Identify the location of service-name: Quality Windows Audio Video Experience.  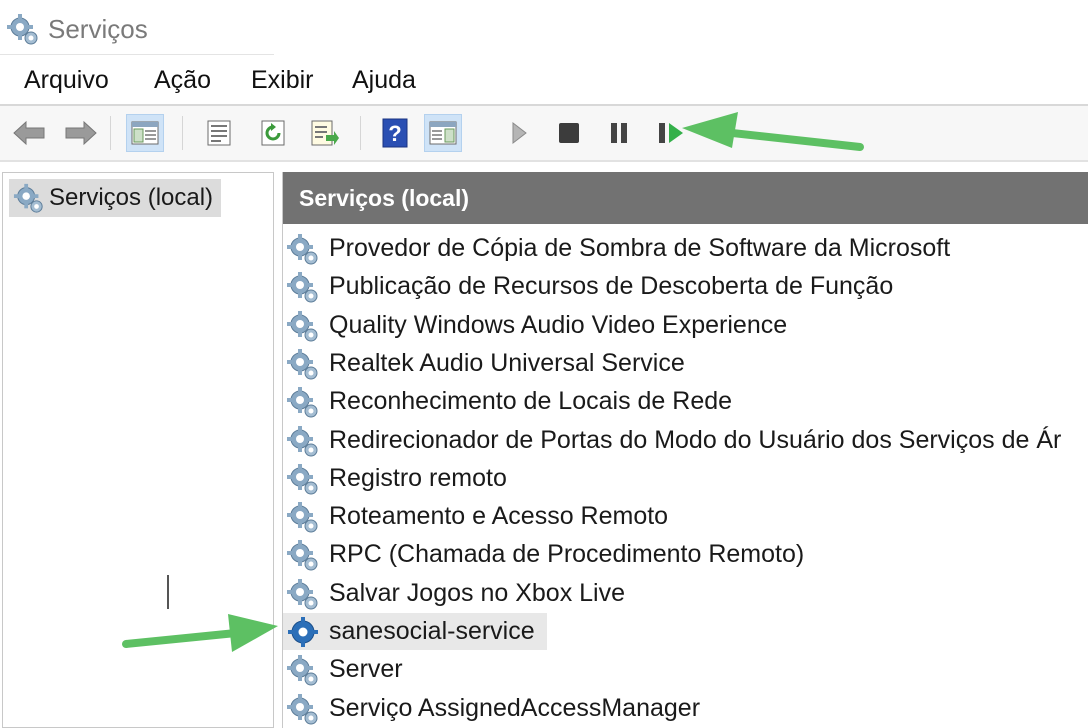
(558, 324).